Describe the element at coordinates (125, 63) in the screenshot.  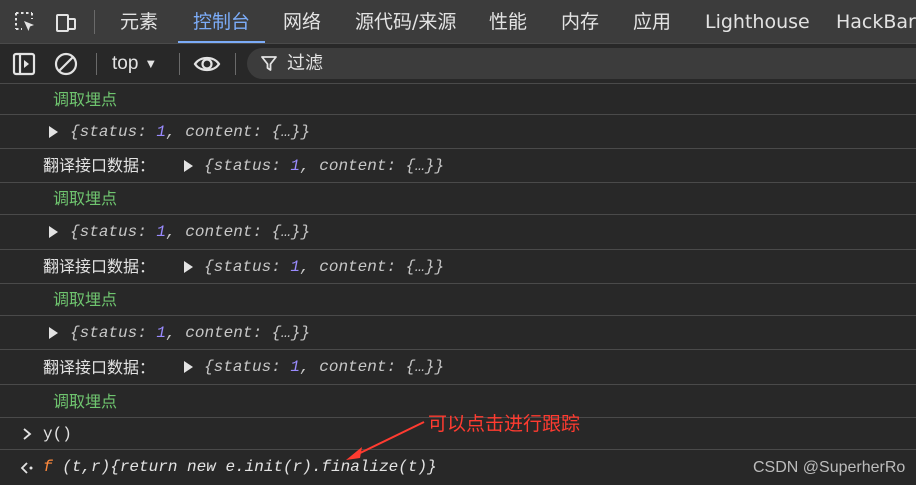
I see `context-value: top` at that location.